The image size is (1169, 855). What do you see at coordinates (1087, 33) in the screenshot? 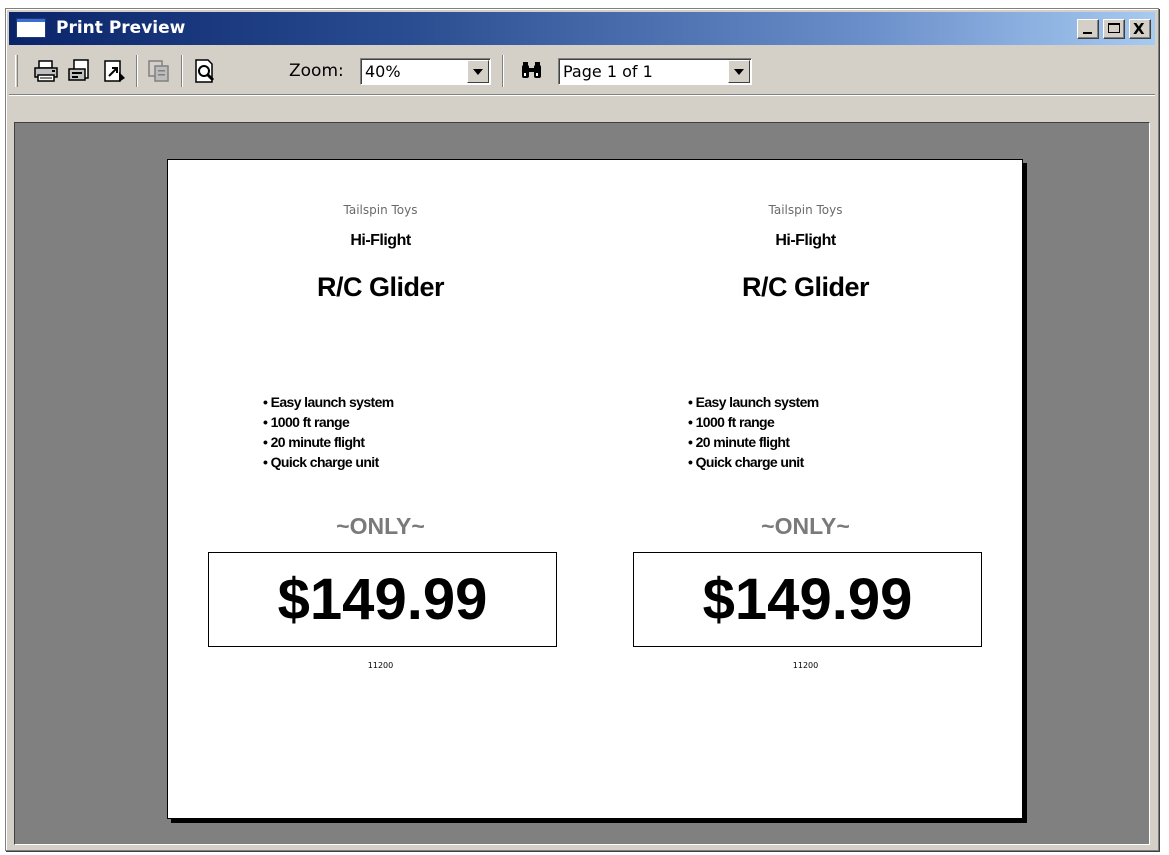
I see `minimize-icon` at bounding box center [1087, 33].